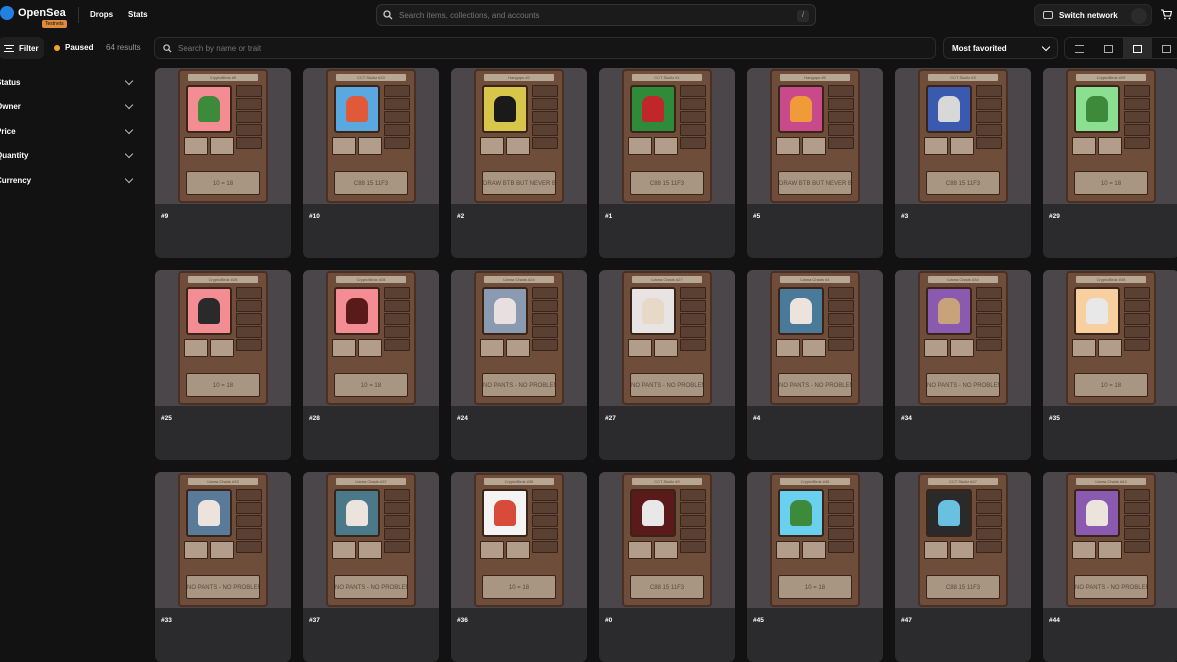  Describe the element at coordinates (223, 163) in the screenshot. I see `item-card: CryptoBirdz #9 10 = 18 #9` at that location.